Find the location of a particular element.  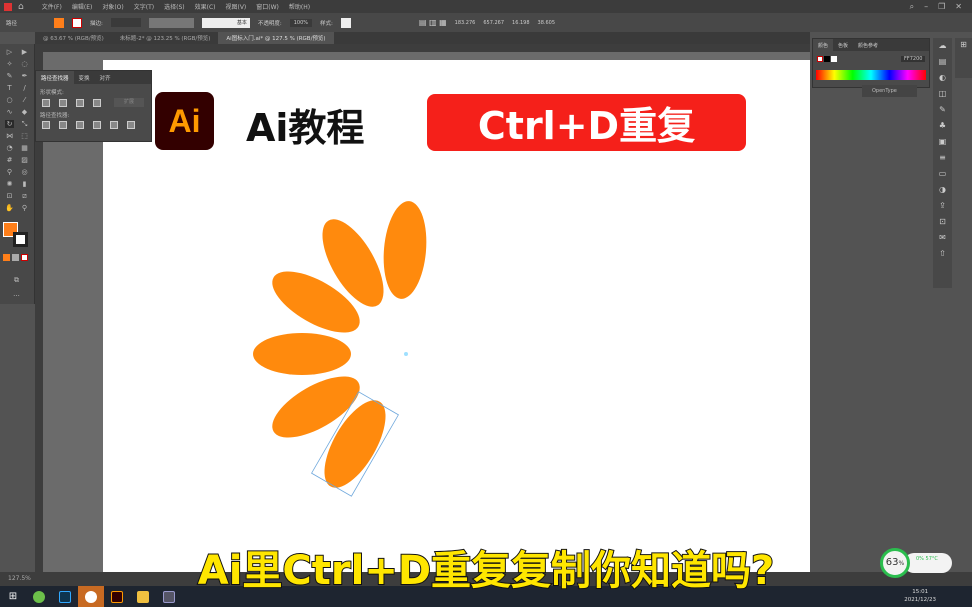

pathfinder-panel: 路径查找器 变换 对齐 形状模式: 扩展 路径查找器: is located at coordinates (93, 106).